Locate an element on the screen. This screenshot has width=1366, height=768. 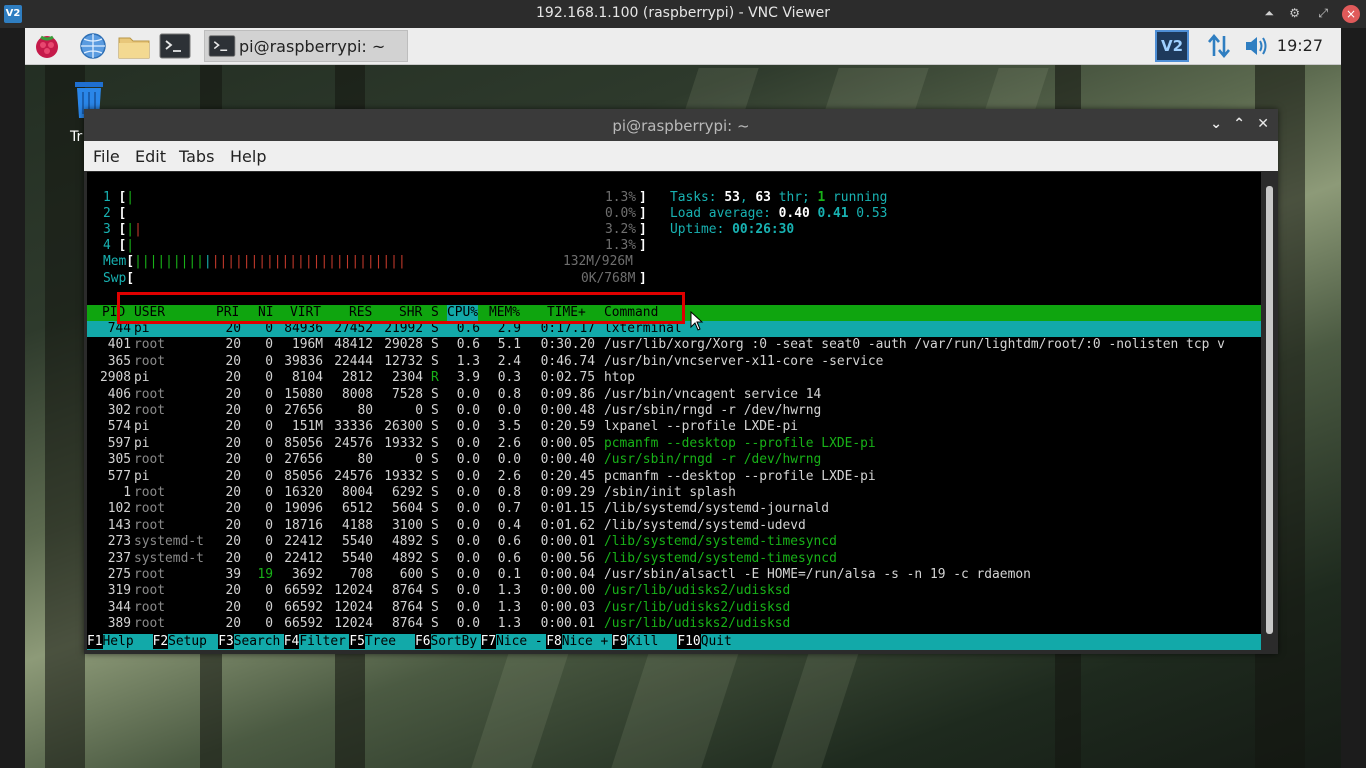
network-updown-icon is located at coordinates (1219, 46).